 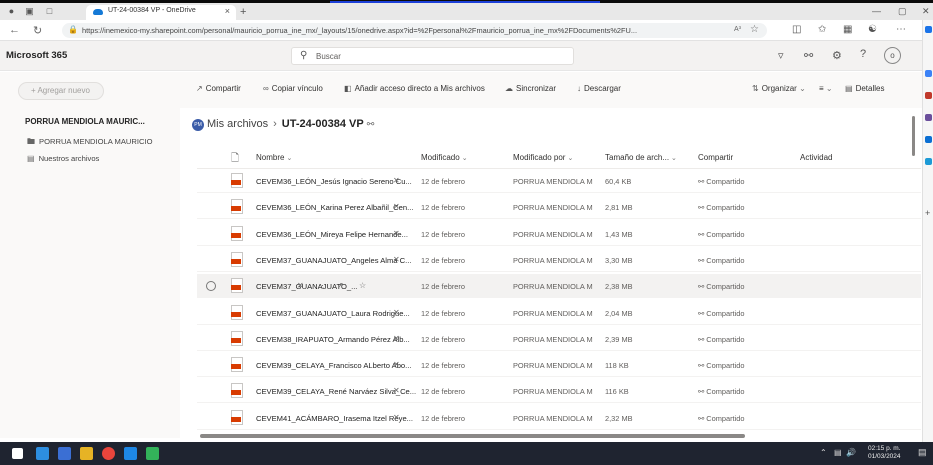 I want to click on breadcrumb-current: UT-24-00384 VP, so click(x=323, y=124).